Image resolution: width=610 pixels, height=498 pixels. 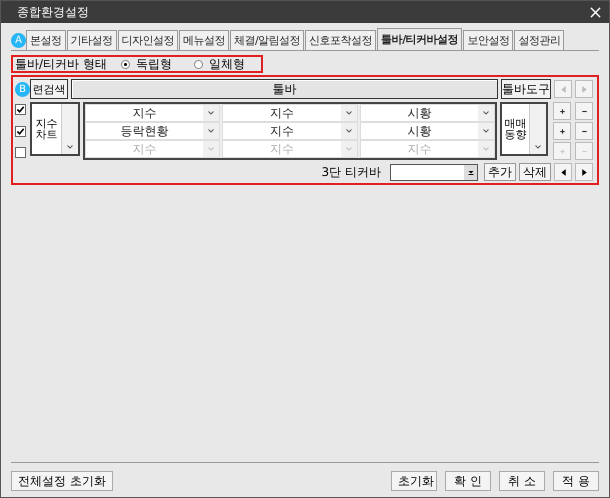 I want to click on dropdown-value: 매매 동향, so click(x=516, y=129).